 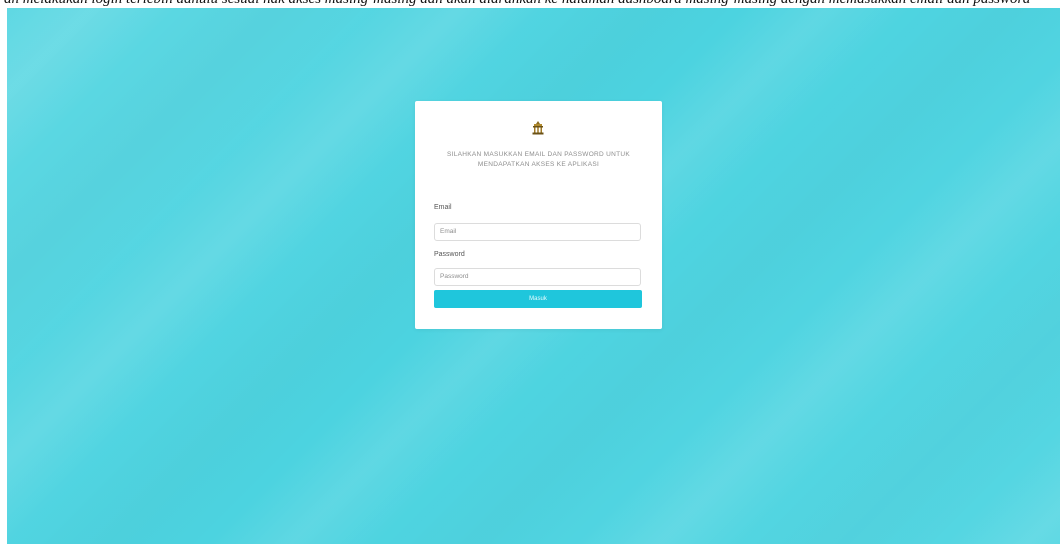 I want to click on emblem-icon, so click(x=538, y=128).